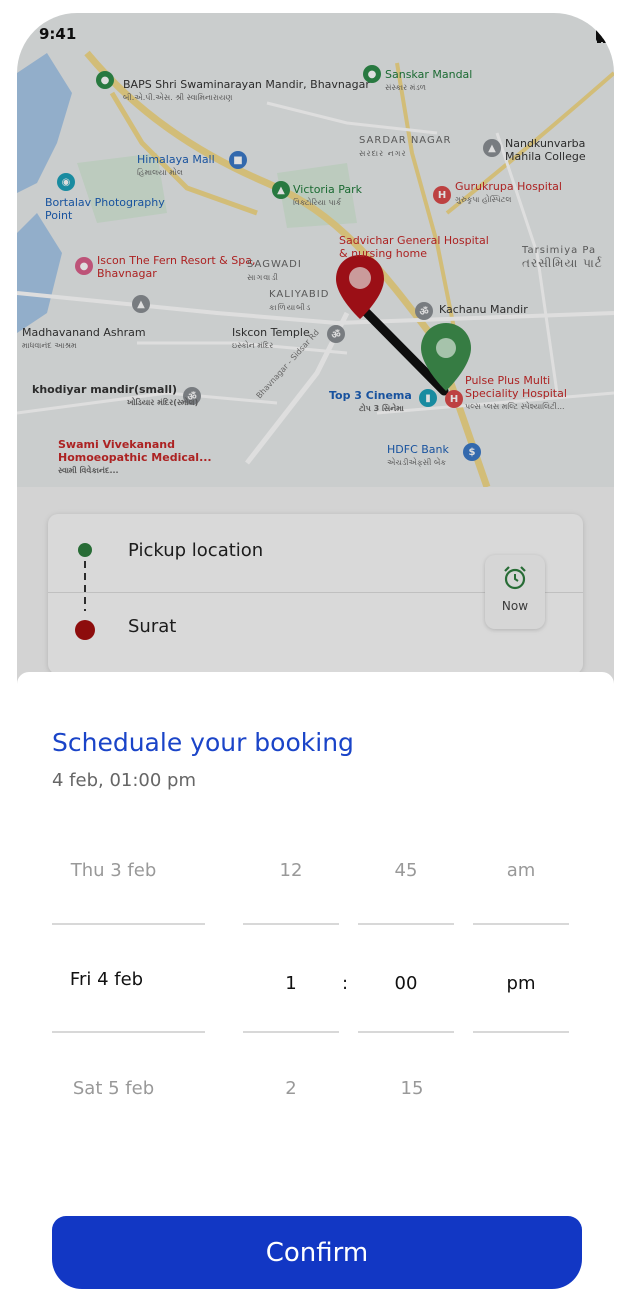 The width and height of the screenshot is (631, 1300). Describe the element at coordinates (84, 266) in the screenshot. I see `hotel-icon: ●` at that location.